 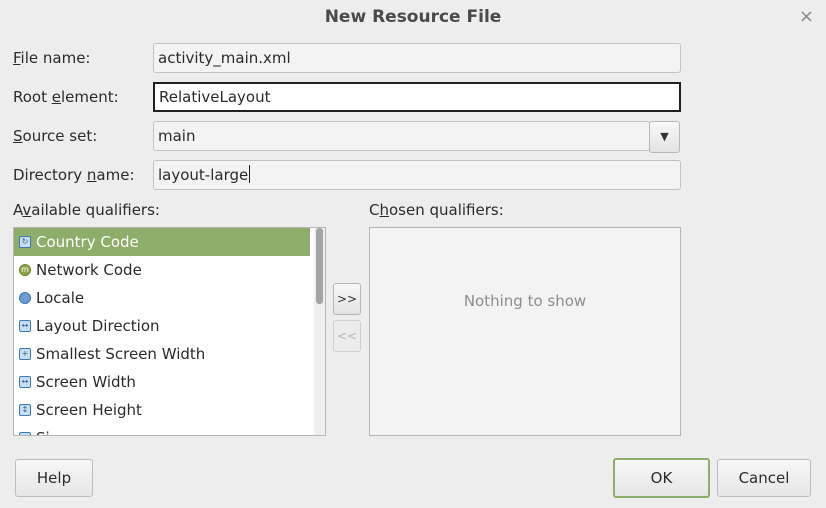 I want to click on ok-button: OK, so click(x=661, y=478).